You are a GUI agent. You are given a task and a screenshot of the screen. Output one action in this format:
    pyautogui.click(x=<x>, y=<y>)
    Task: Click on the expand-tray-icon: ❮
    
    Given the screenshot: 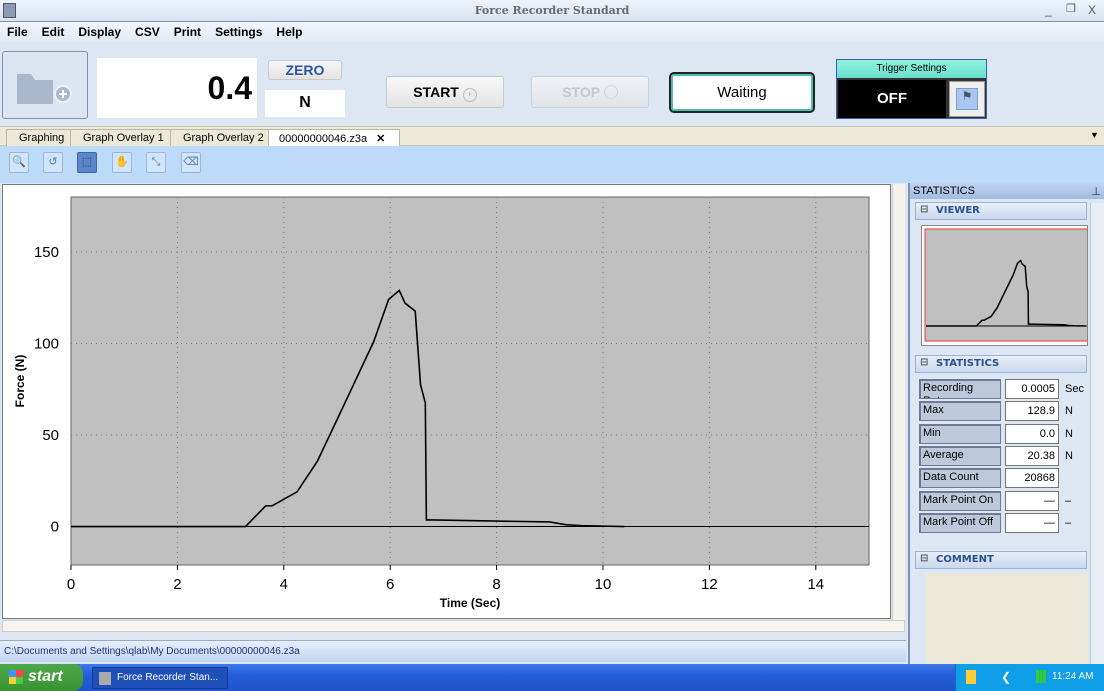 What is the action you would take?
    pyautogui.click(x=1006, y=677)
    